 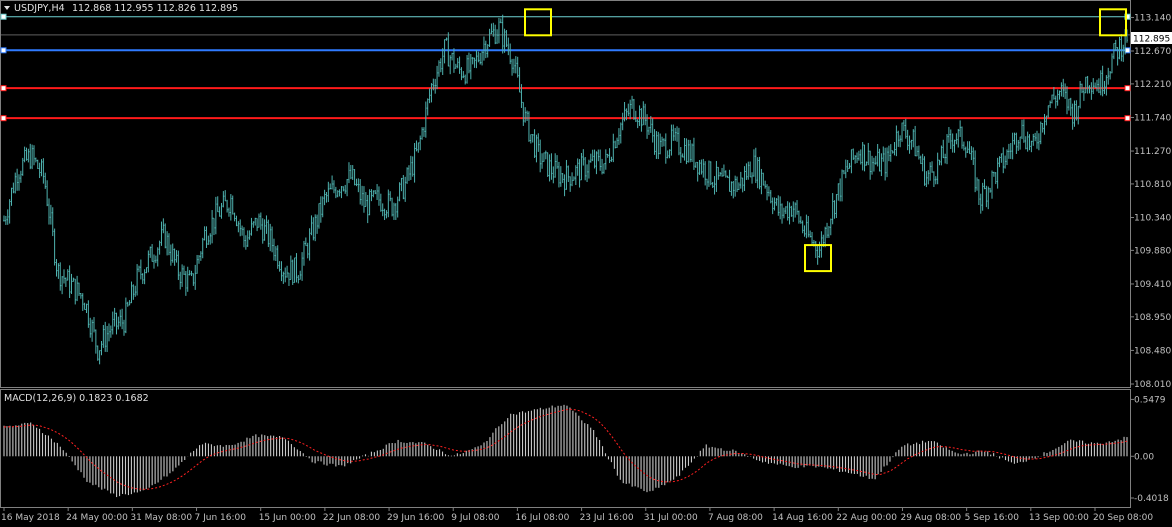 What do you see at coordinates (30, 518) in the screenshot?
I see `time-tick-label: 16 May 2018` at bounding box center [30, 518].